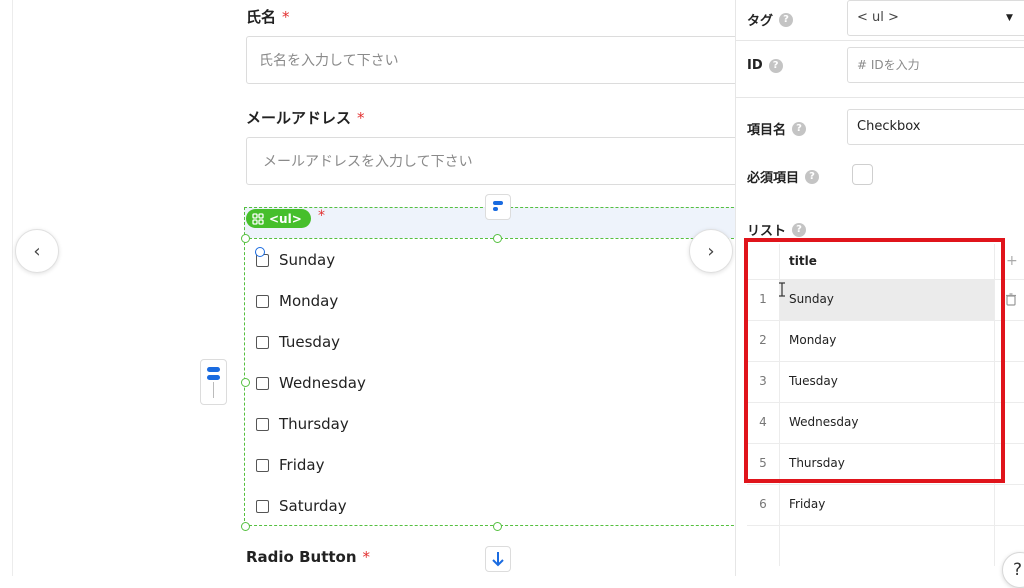 The width and height of the screenshot is (1024, 588). Describe the element at coordinates (935, 65) in the screenshot. I see `id-input: # IDを入力` at that location.